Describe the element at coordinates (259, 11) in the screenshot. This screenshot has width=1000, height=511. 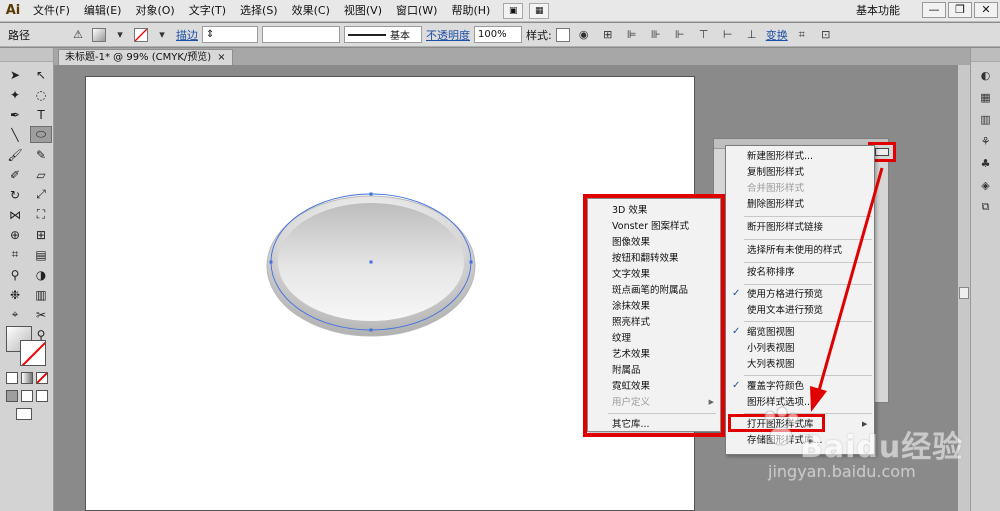
I see `menu-select: 选择(S)` at that location.